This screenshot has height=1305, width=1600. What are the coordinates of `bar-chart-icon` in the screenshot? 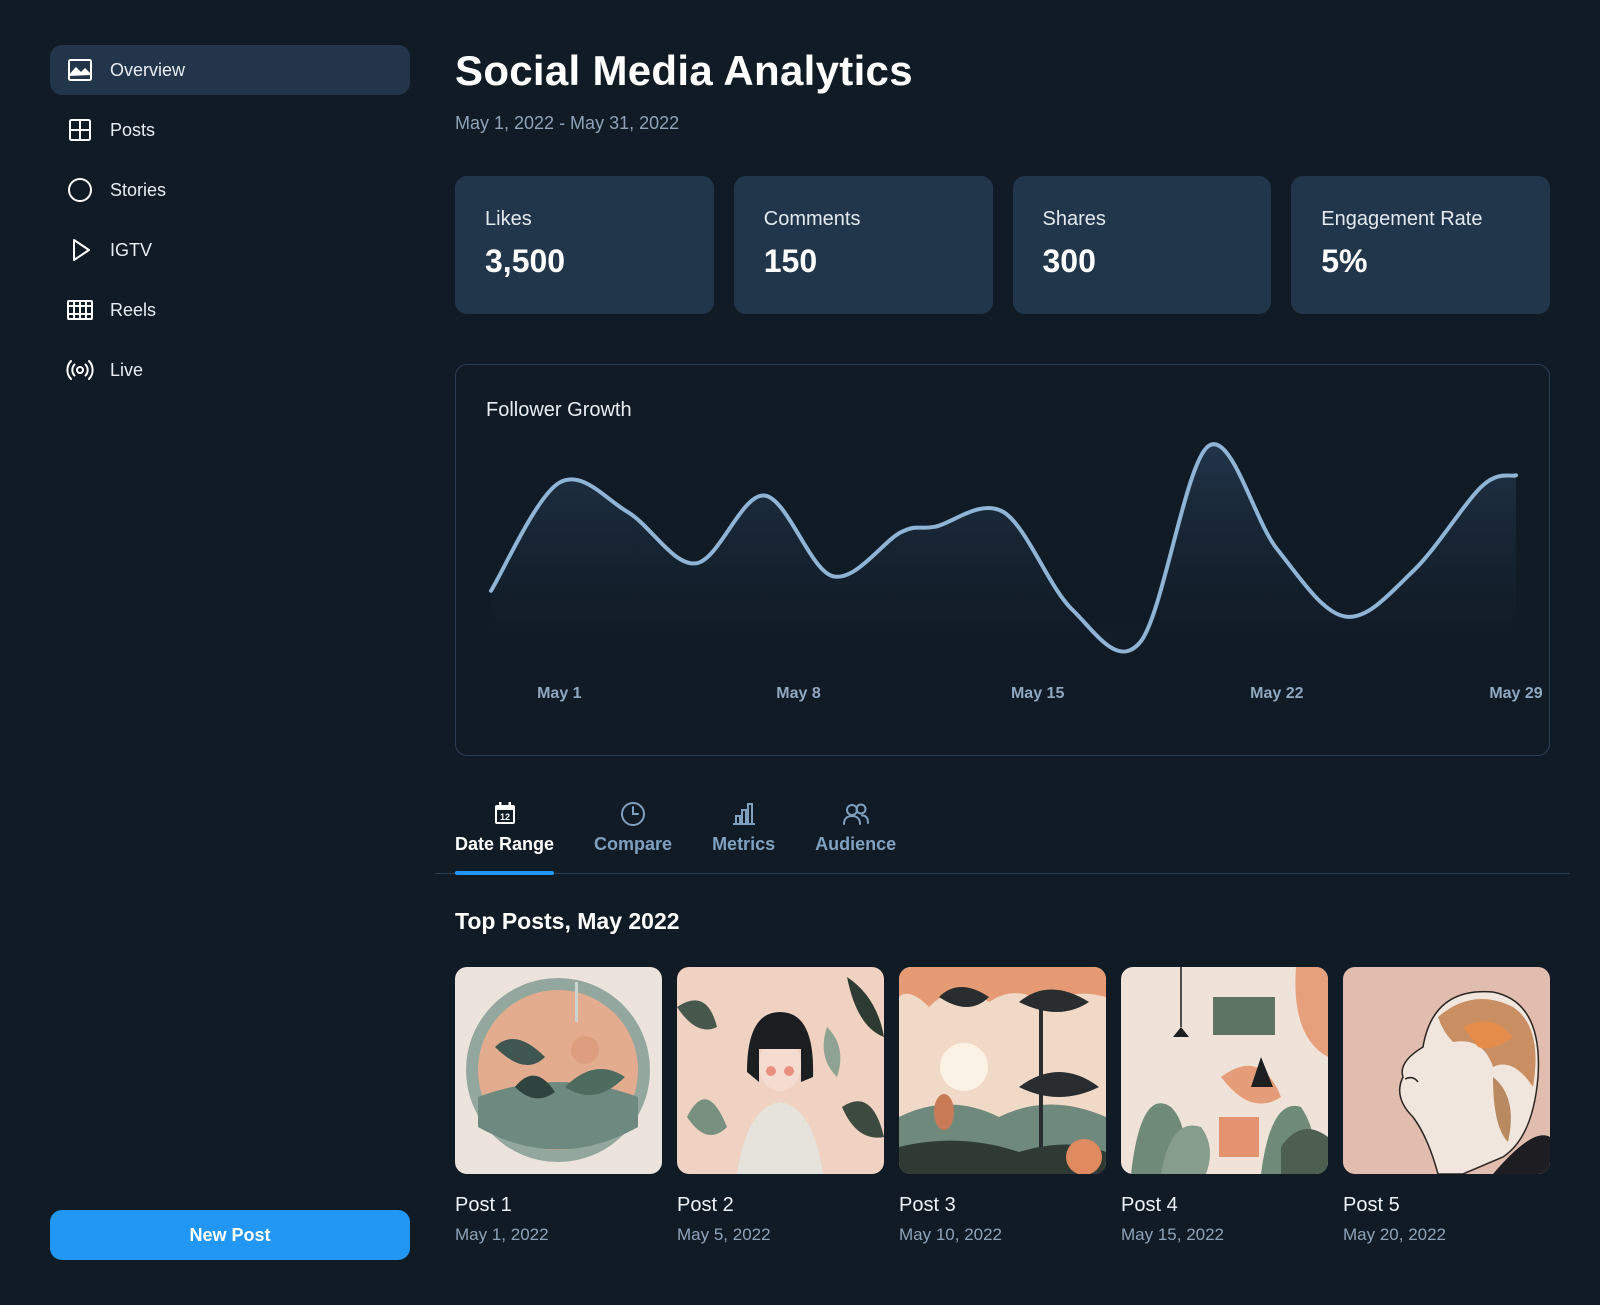 It's located at (743, 814).